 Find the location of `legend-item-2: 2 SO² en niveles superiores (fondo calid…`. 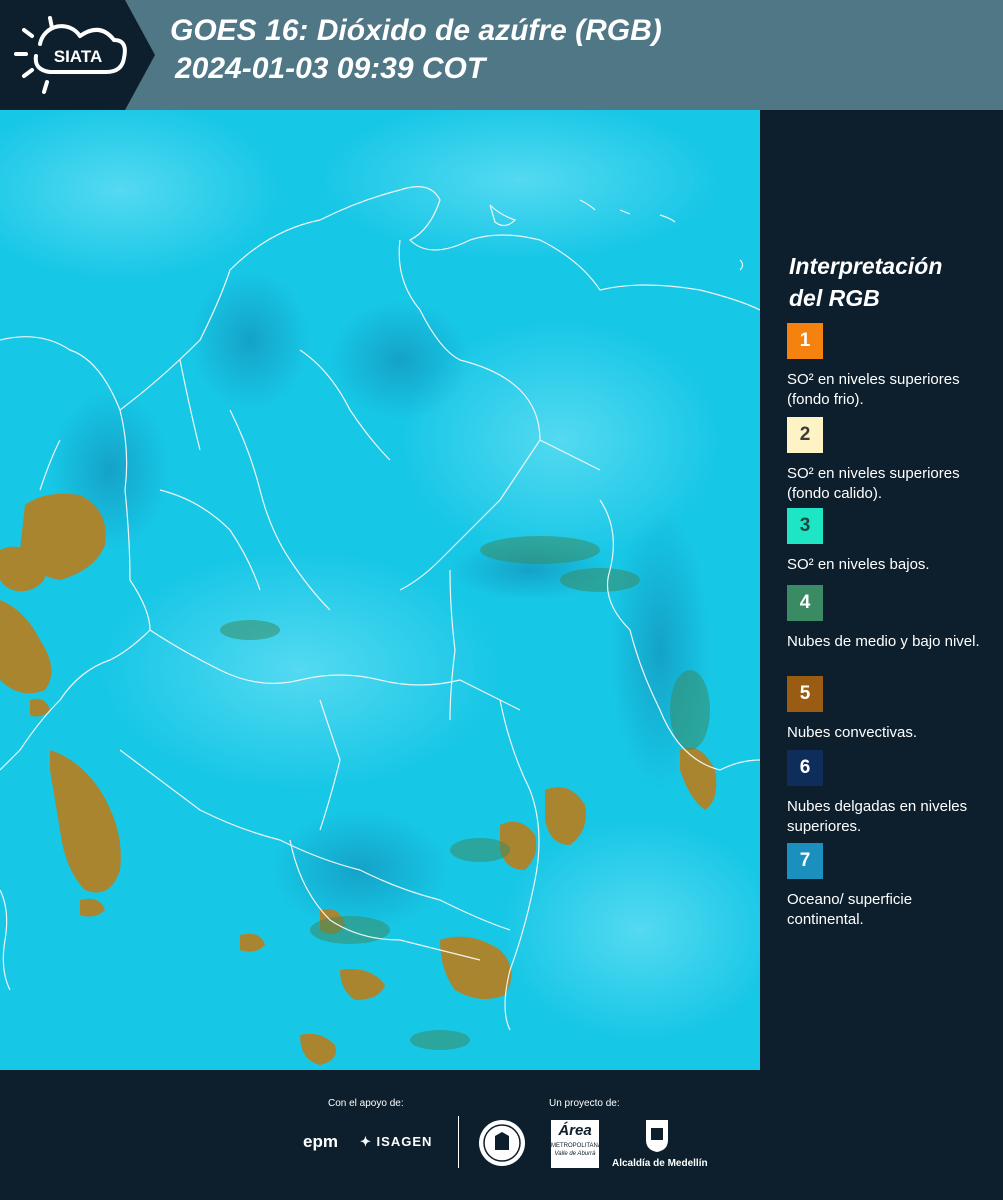

legend-item-2: 2 SO² en niveles superiores (fondo calid… is located at coordinates (892, 460).